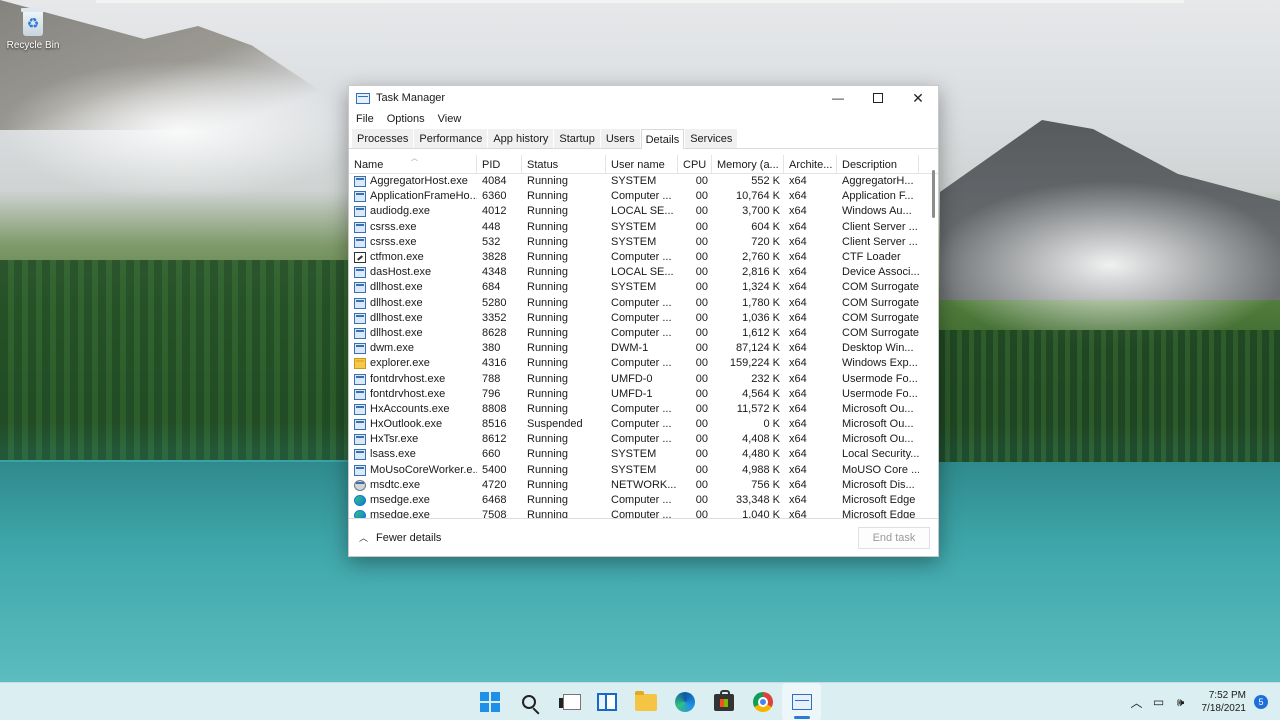  What do you see at coordinates (491, 454) in the screenshot?
I see `process-pid: 660` at bounding box center [491, 454].